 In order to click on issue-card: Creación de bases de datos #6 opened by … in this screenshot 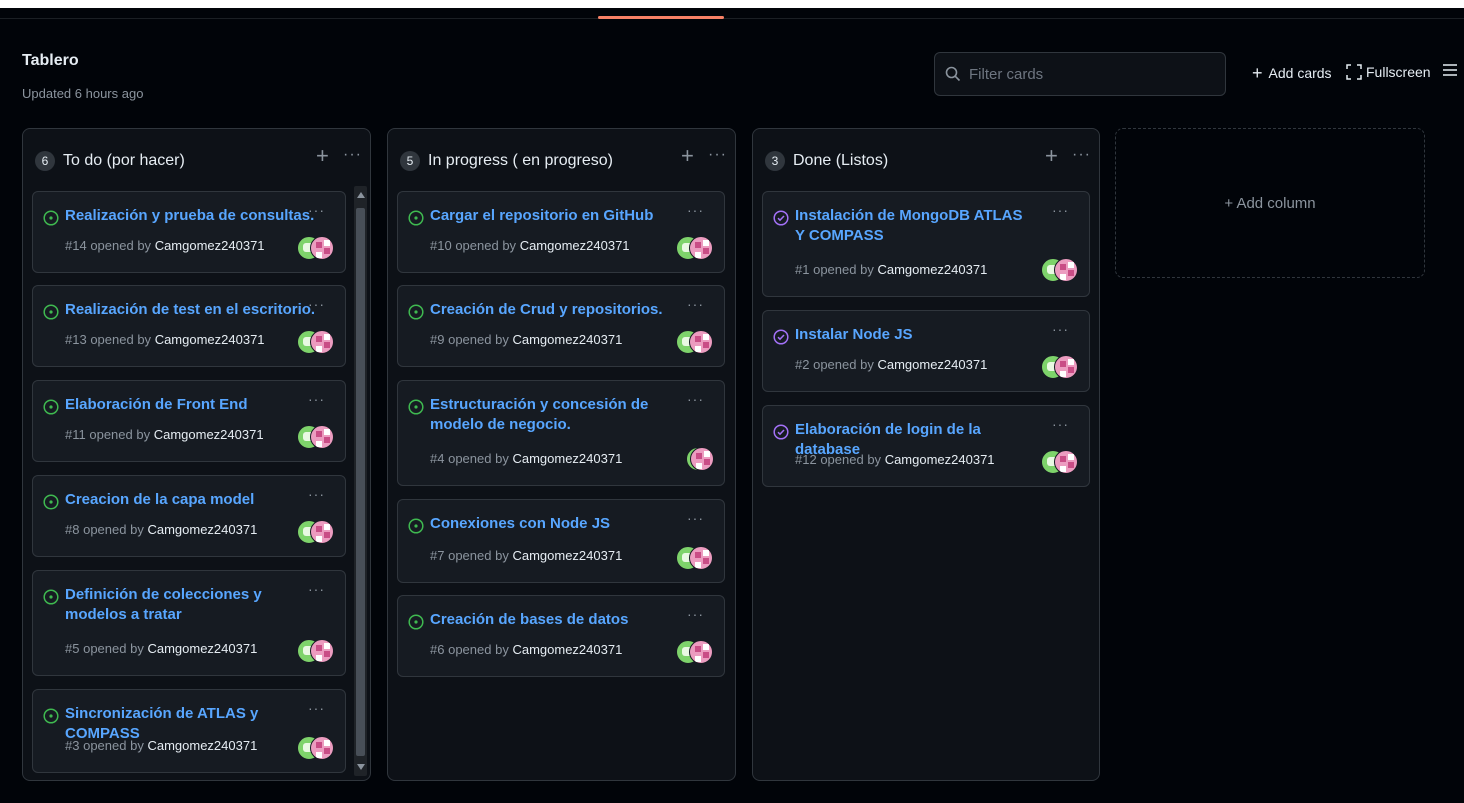, I will do `click(561, 636)`.